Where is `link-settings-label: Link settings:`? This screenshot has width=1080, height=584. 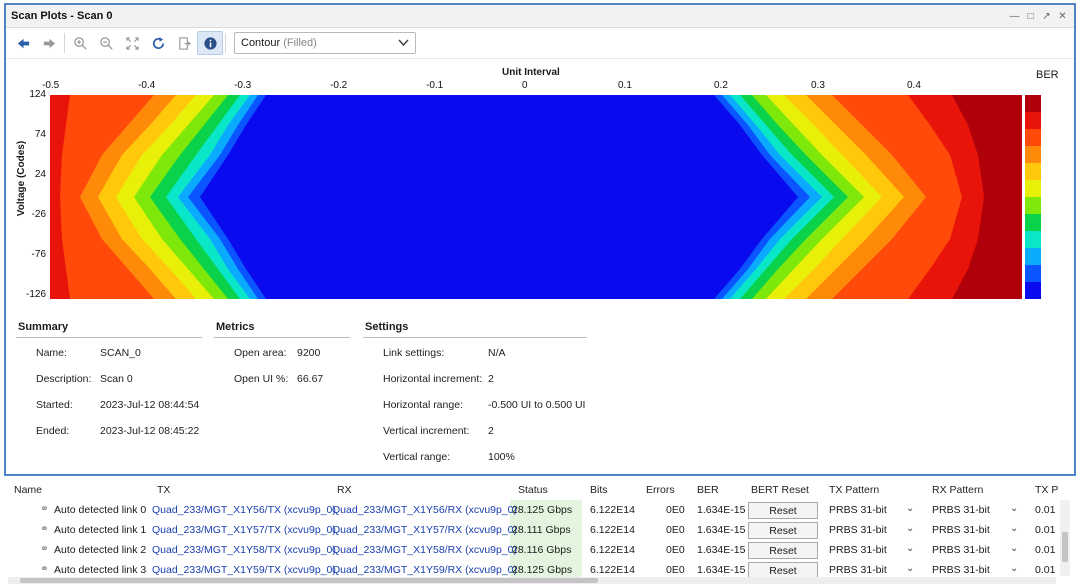 link-settings-label: Link settings: is located at coordinates (414, 353).